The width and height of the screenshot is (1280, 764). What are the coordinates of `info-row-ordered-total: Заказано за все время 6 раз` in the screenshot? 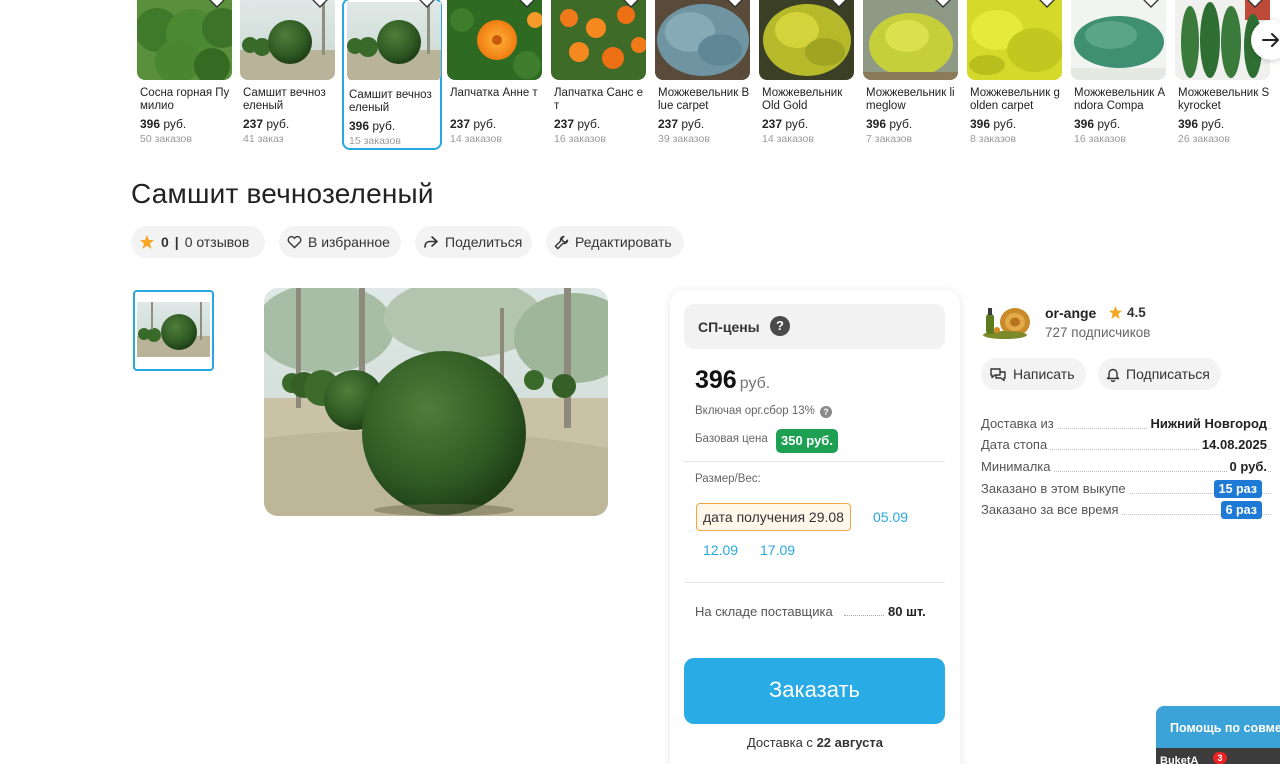 It's located at (1126, 510).